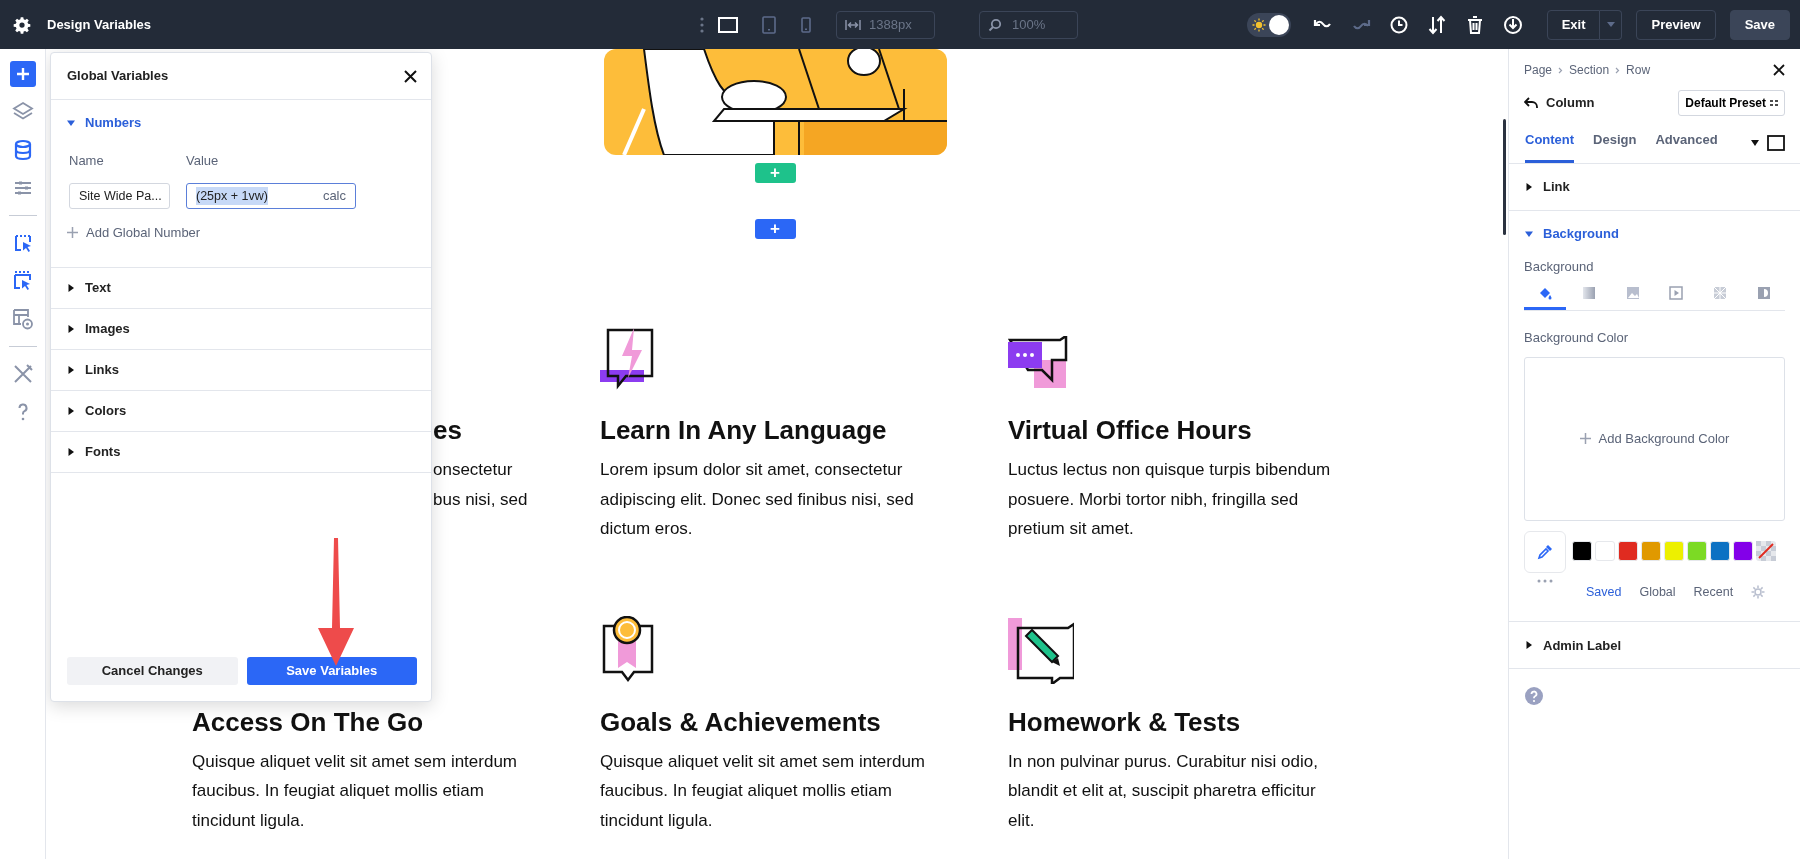 The width and height of the screenshot is (1800, 859). Describe the element at coordinates (1028, 24) in the screenshot. I see `zoom-field: 100%` at that location.